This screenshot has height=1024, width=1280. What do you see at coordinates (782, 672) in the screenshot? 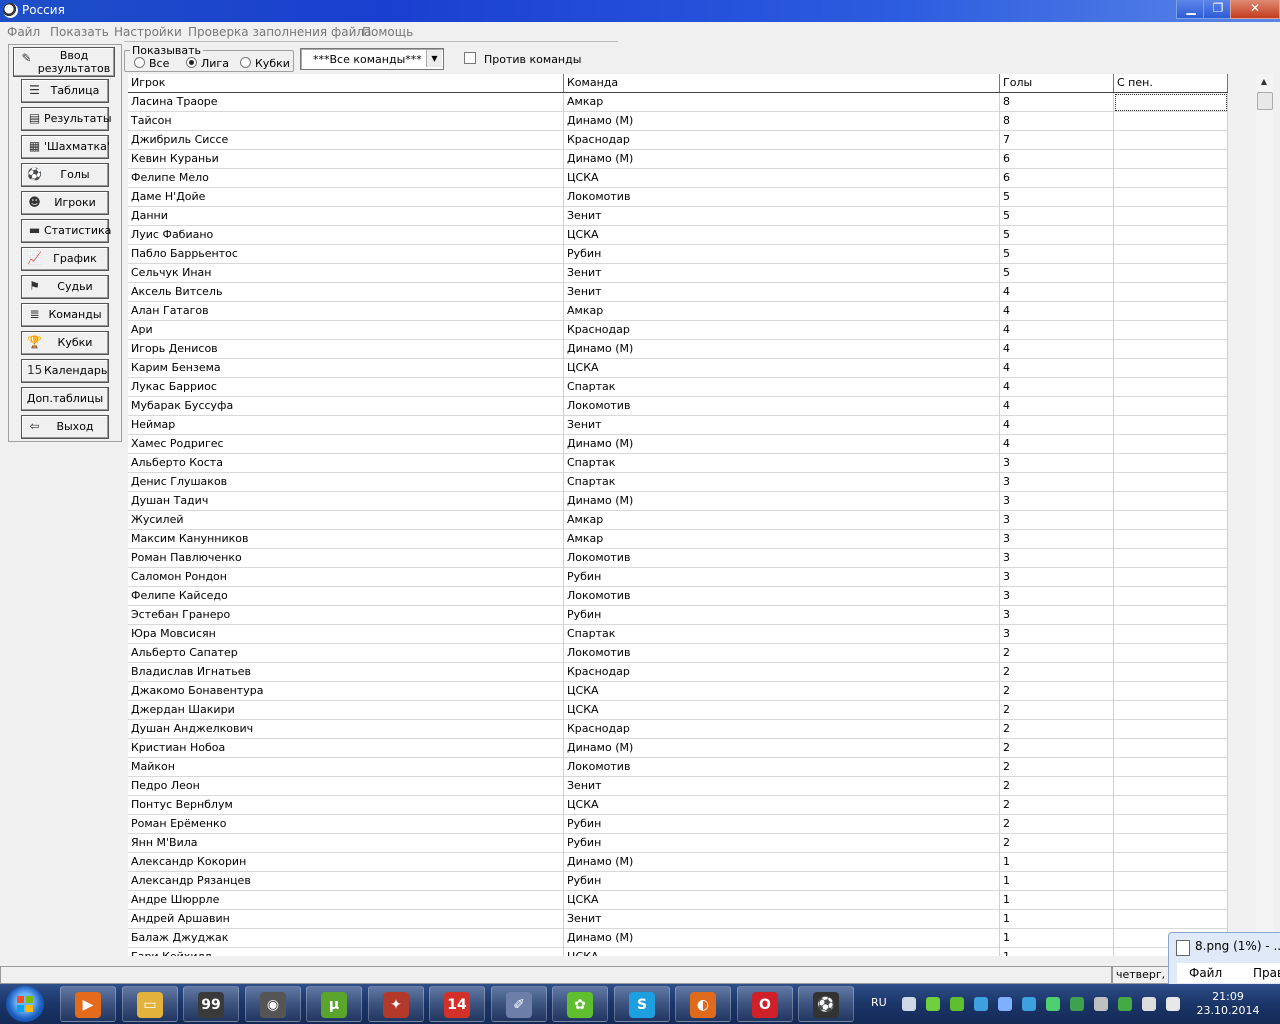
I see `cell-team: Краснодар` at bounding box center [782, 672].